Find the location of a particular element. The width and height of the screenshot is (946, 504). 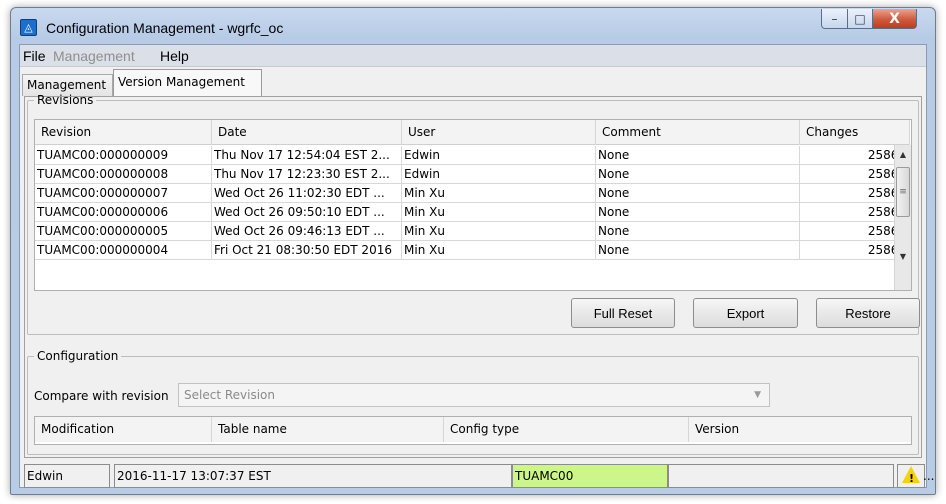

col-comment: Comment is located at coordinates (698, 132).